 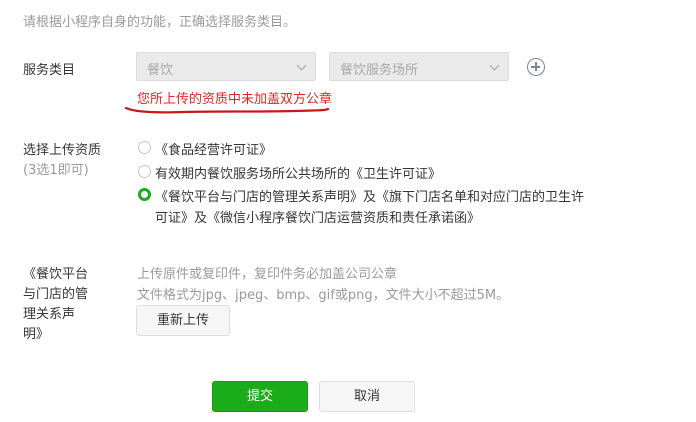 I want to click on qualification-option-1: 《食品经营许可证》, so click(x=213, y=148).